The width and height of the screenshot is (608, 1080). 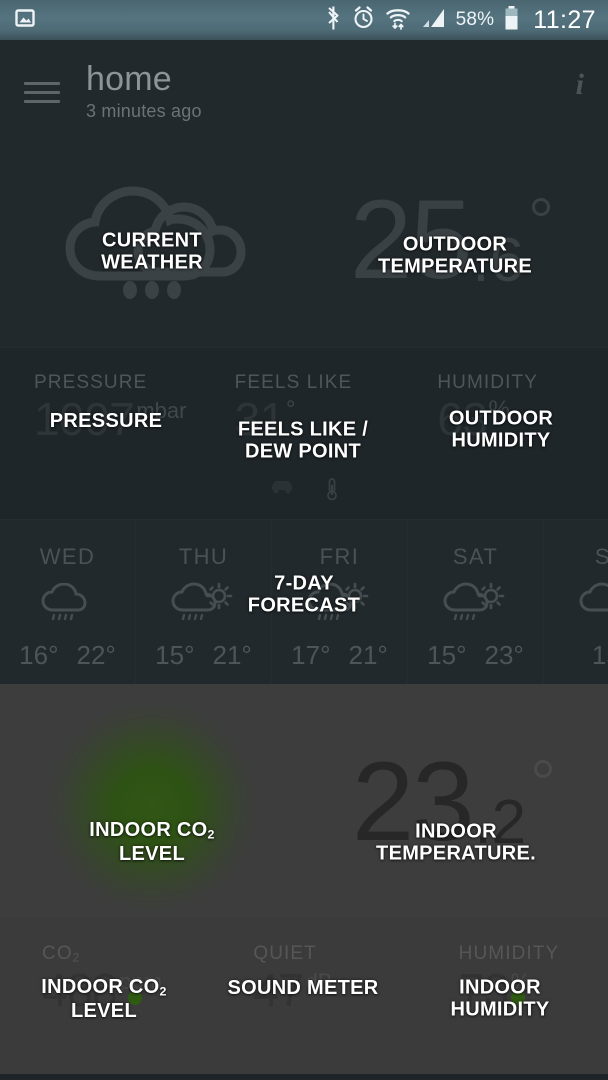 What do you see at coordinates (413, 801) in the screenshot?
I see `indoor-temp-whole: 23` at bounding box center [413, 801].